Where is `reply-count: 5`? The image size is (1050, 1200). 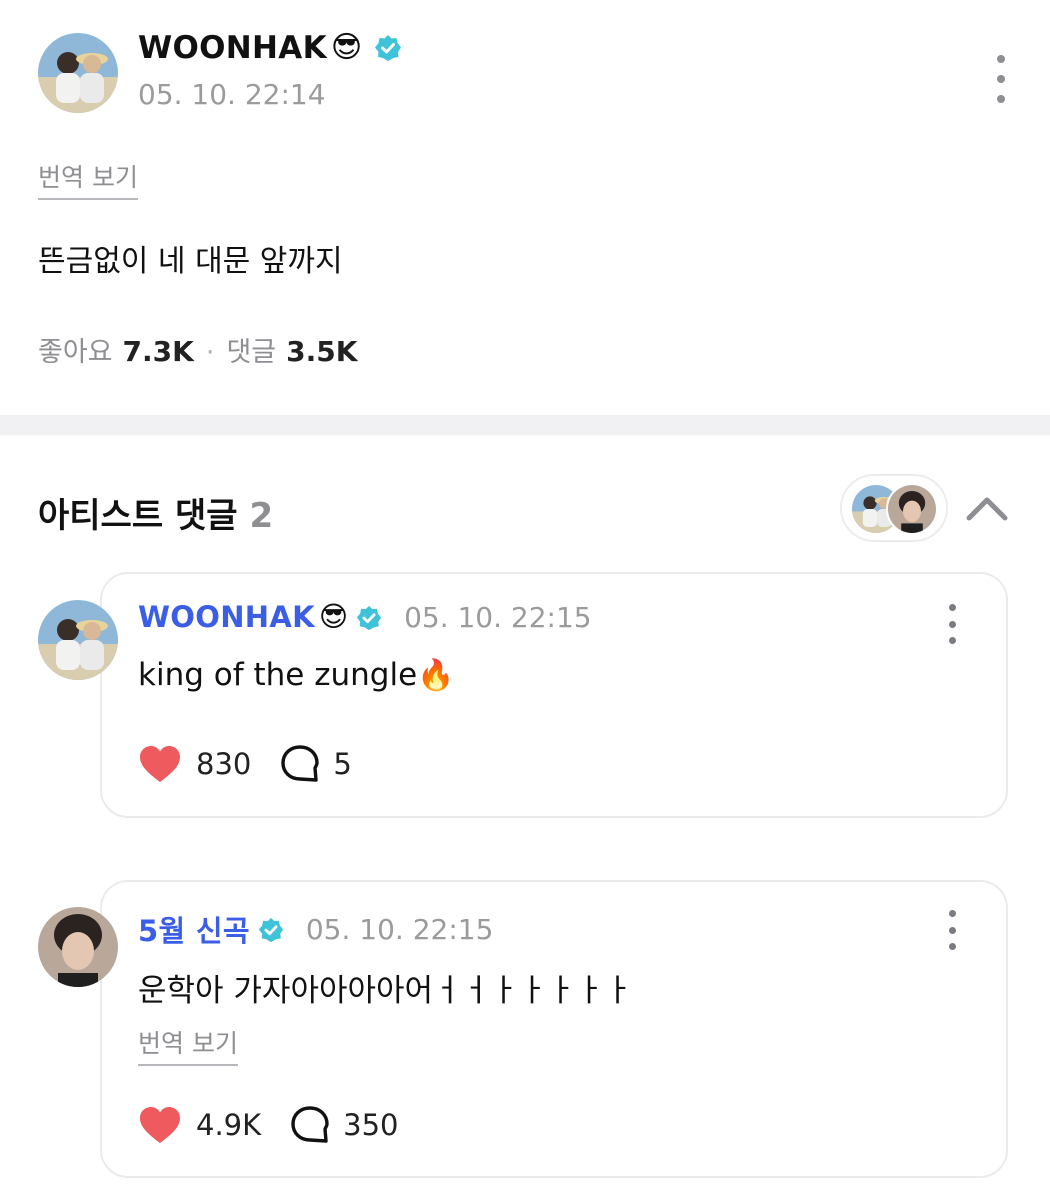
reply-count: 5 is located at coordinates (342, 764).